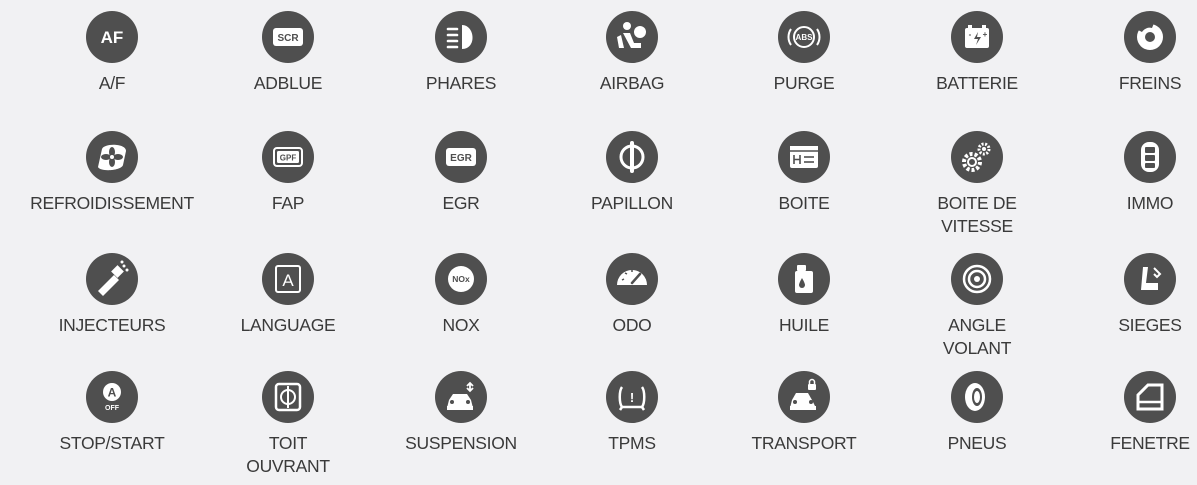 The width and height of the screenshot is (1197, 485). I want to click on function-tile-phares: PHARES, so click(461, 53).